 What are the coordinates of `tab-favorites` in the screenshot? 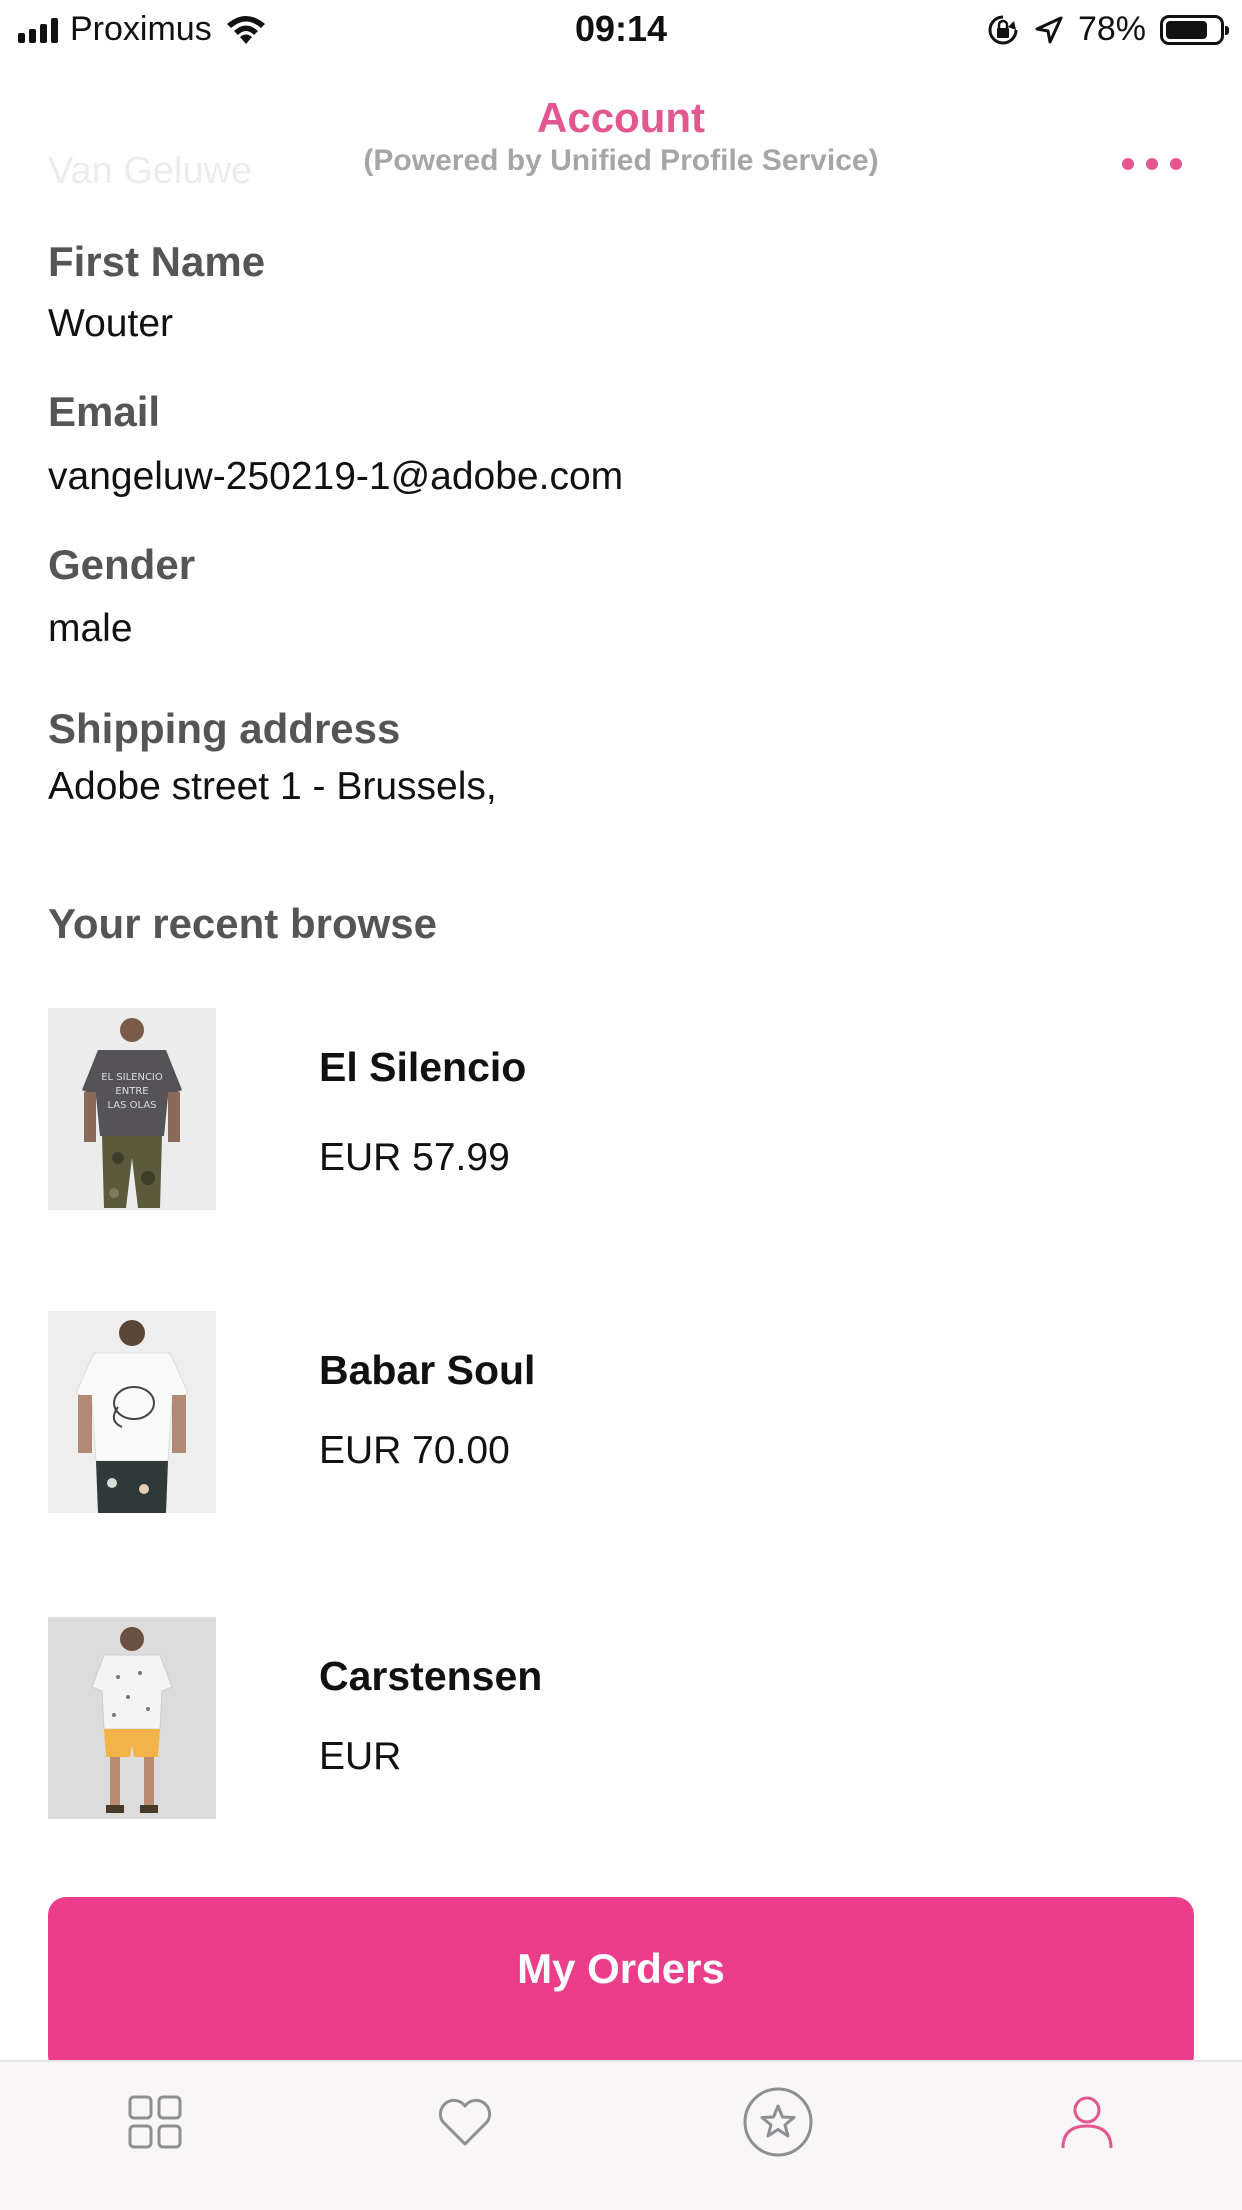 It's located at (465, 2122).